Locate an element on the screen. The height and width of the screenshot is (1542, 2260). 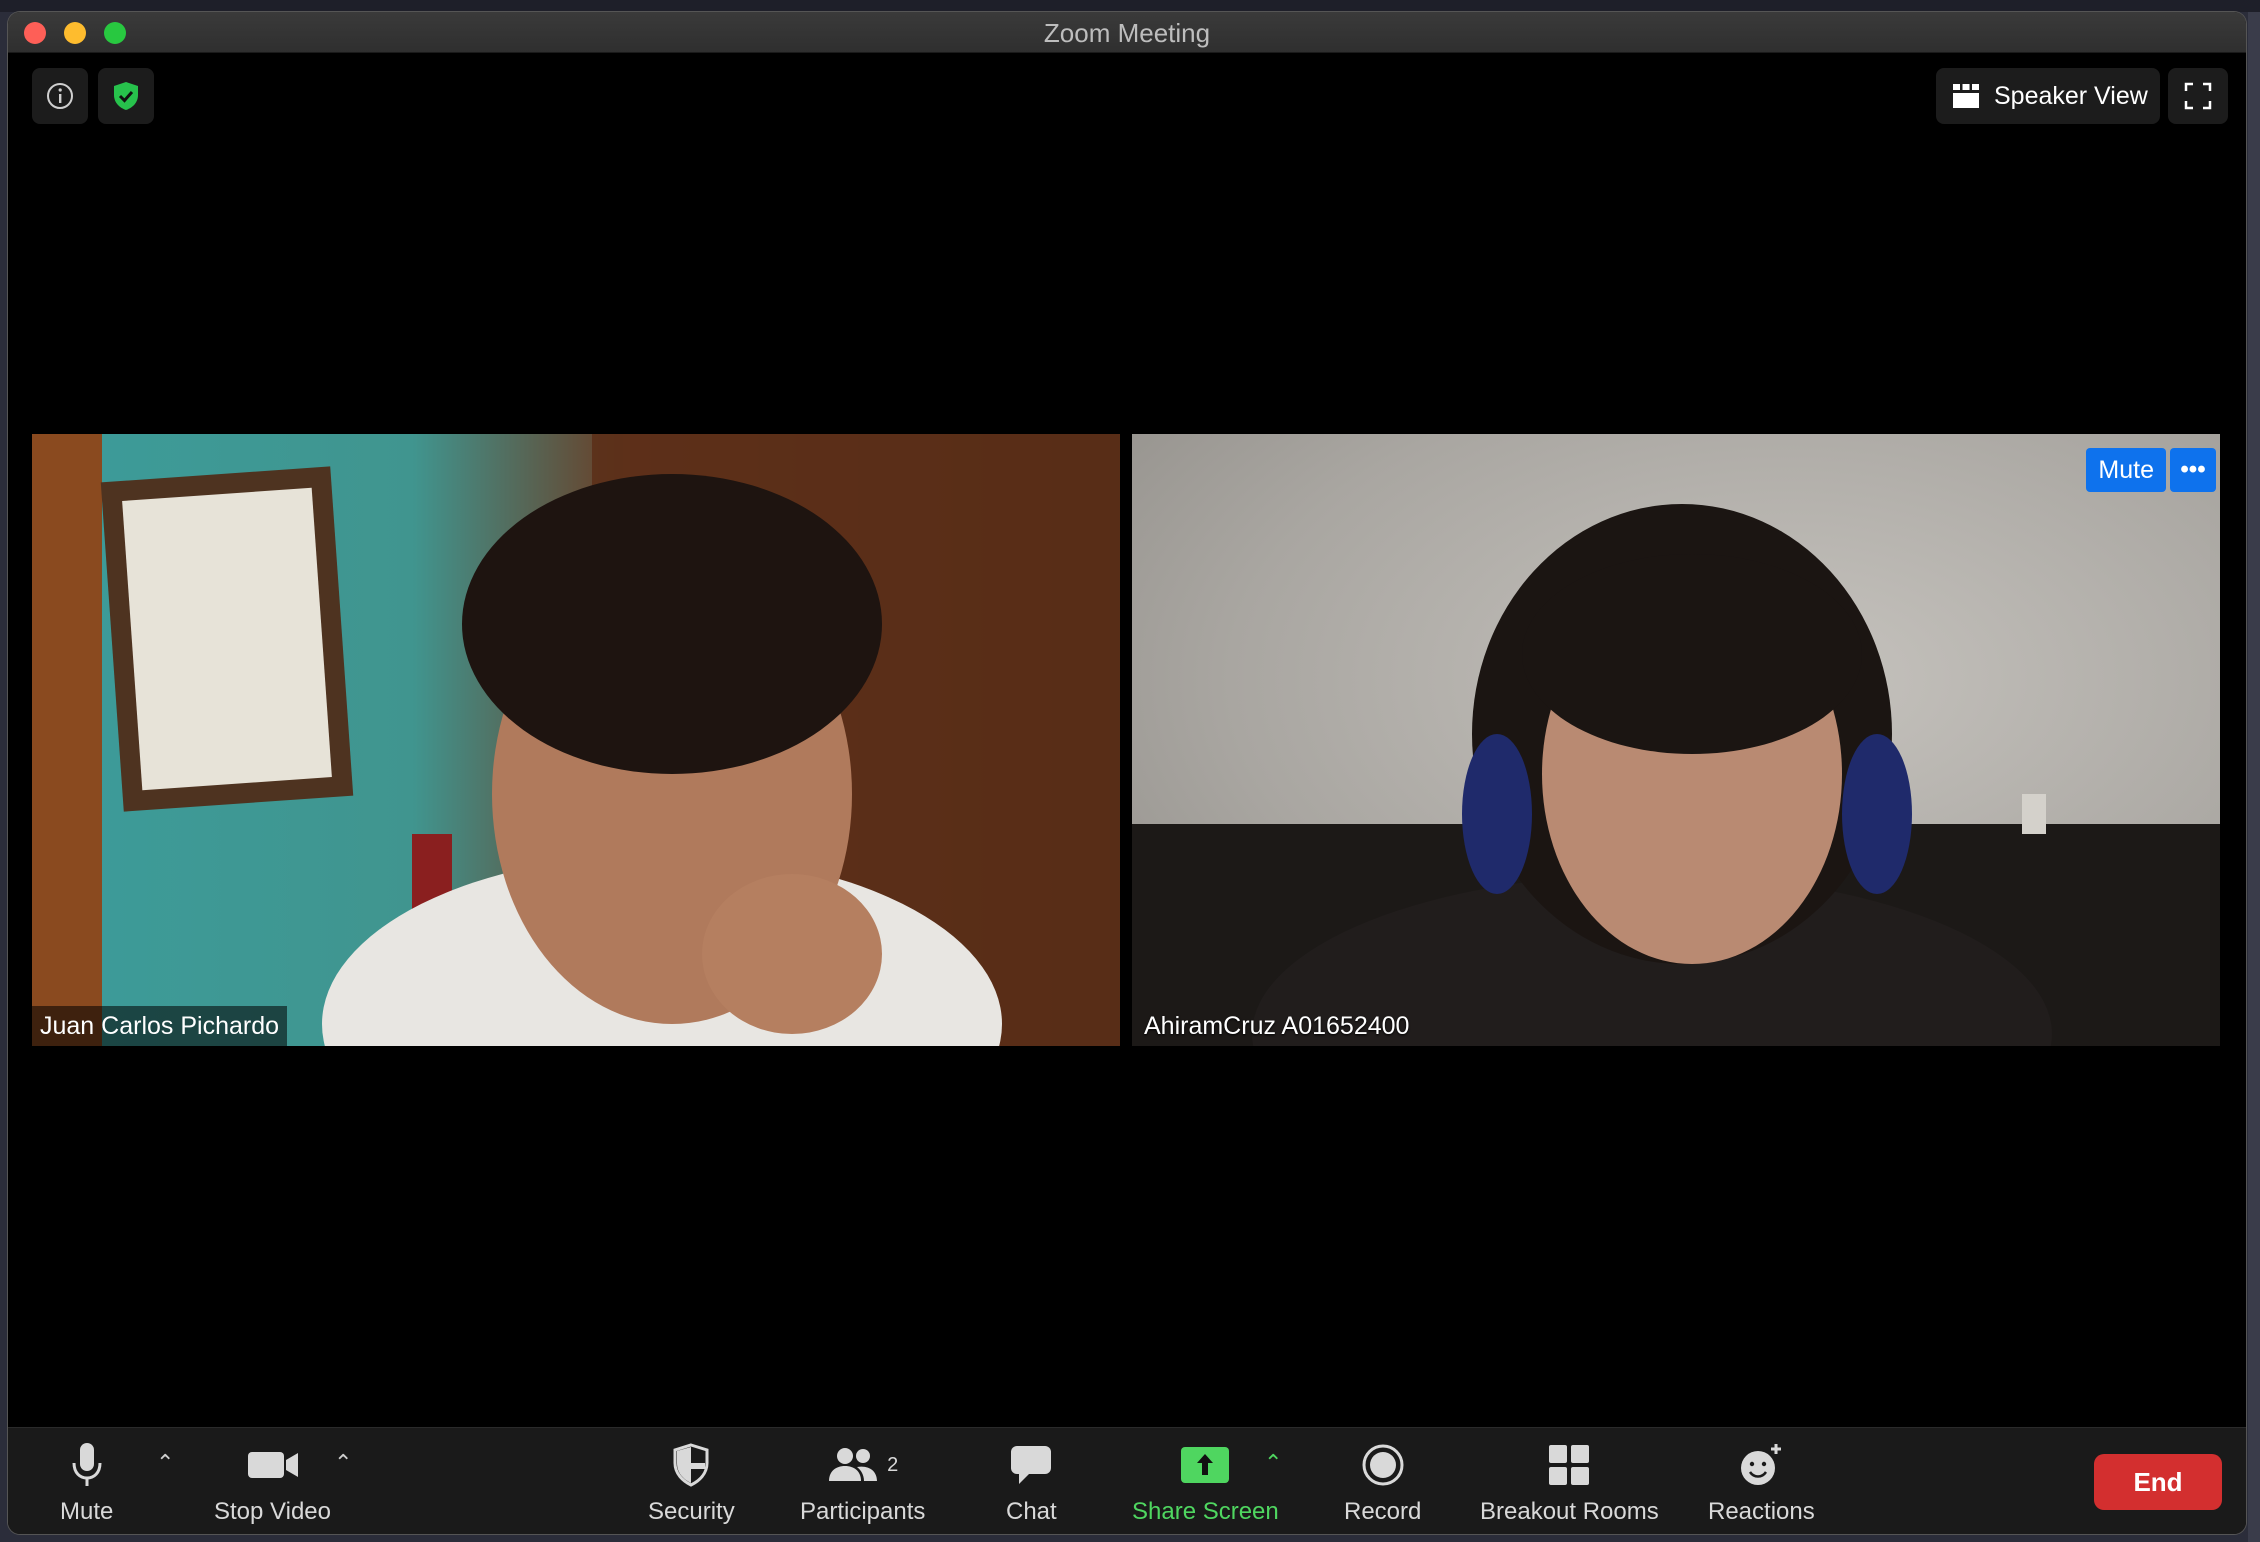
info-icon is located at coordinates (60, 96).